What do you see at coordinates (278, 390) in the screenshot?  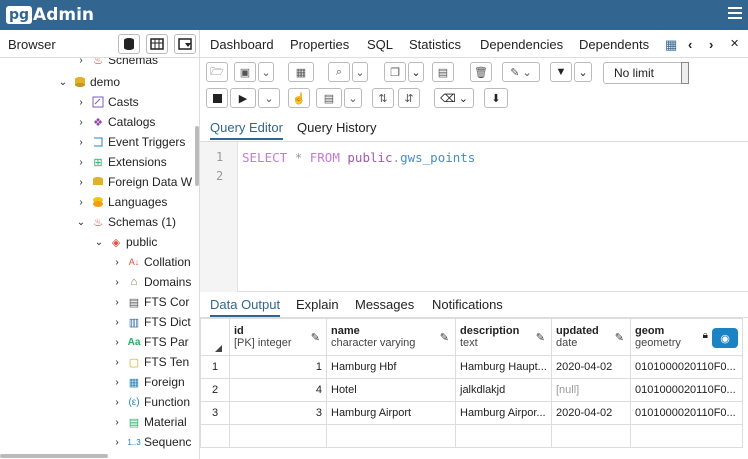 I see `cell-id: 4` at bounding box center [278, 390].